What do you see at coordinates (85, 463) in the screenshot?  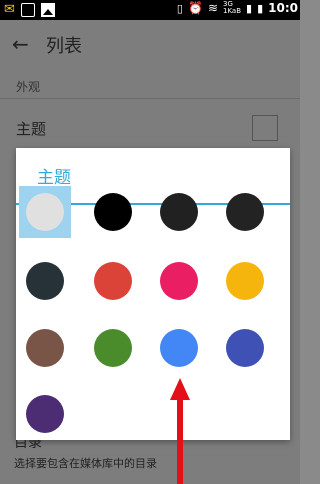 I see `directory-setting-subtitle: 选择要包含在媒体库中的目录` at bounding box center [85, 463].